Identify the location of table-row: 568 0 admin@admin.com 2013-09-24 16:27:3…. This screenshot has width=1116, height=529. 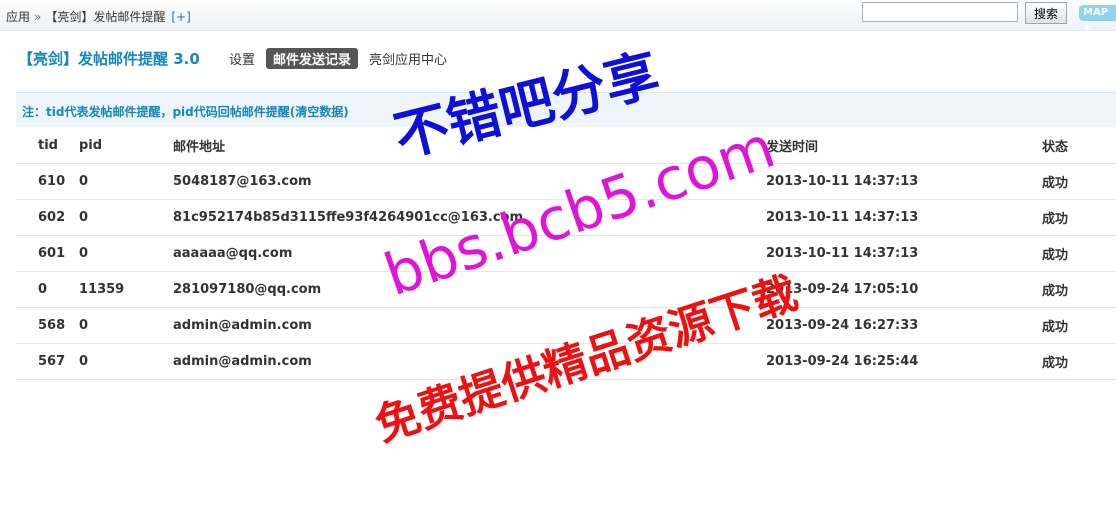
(566, 325).